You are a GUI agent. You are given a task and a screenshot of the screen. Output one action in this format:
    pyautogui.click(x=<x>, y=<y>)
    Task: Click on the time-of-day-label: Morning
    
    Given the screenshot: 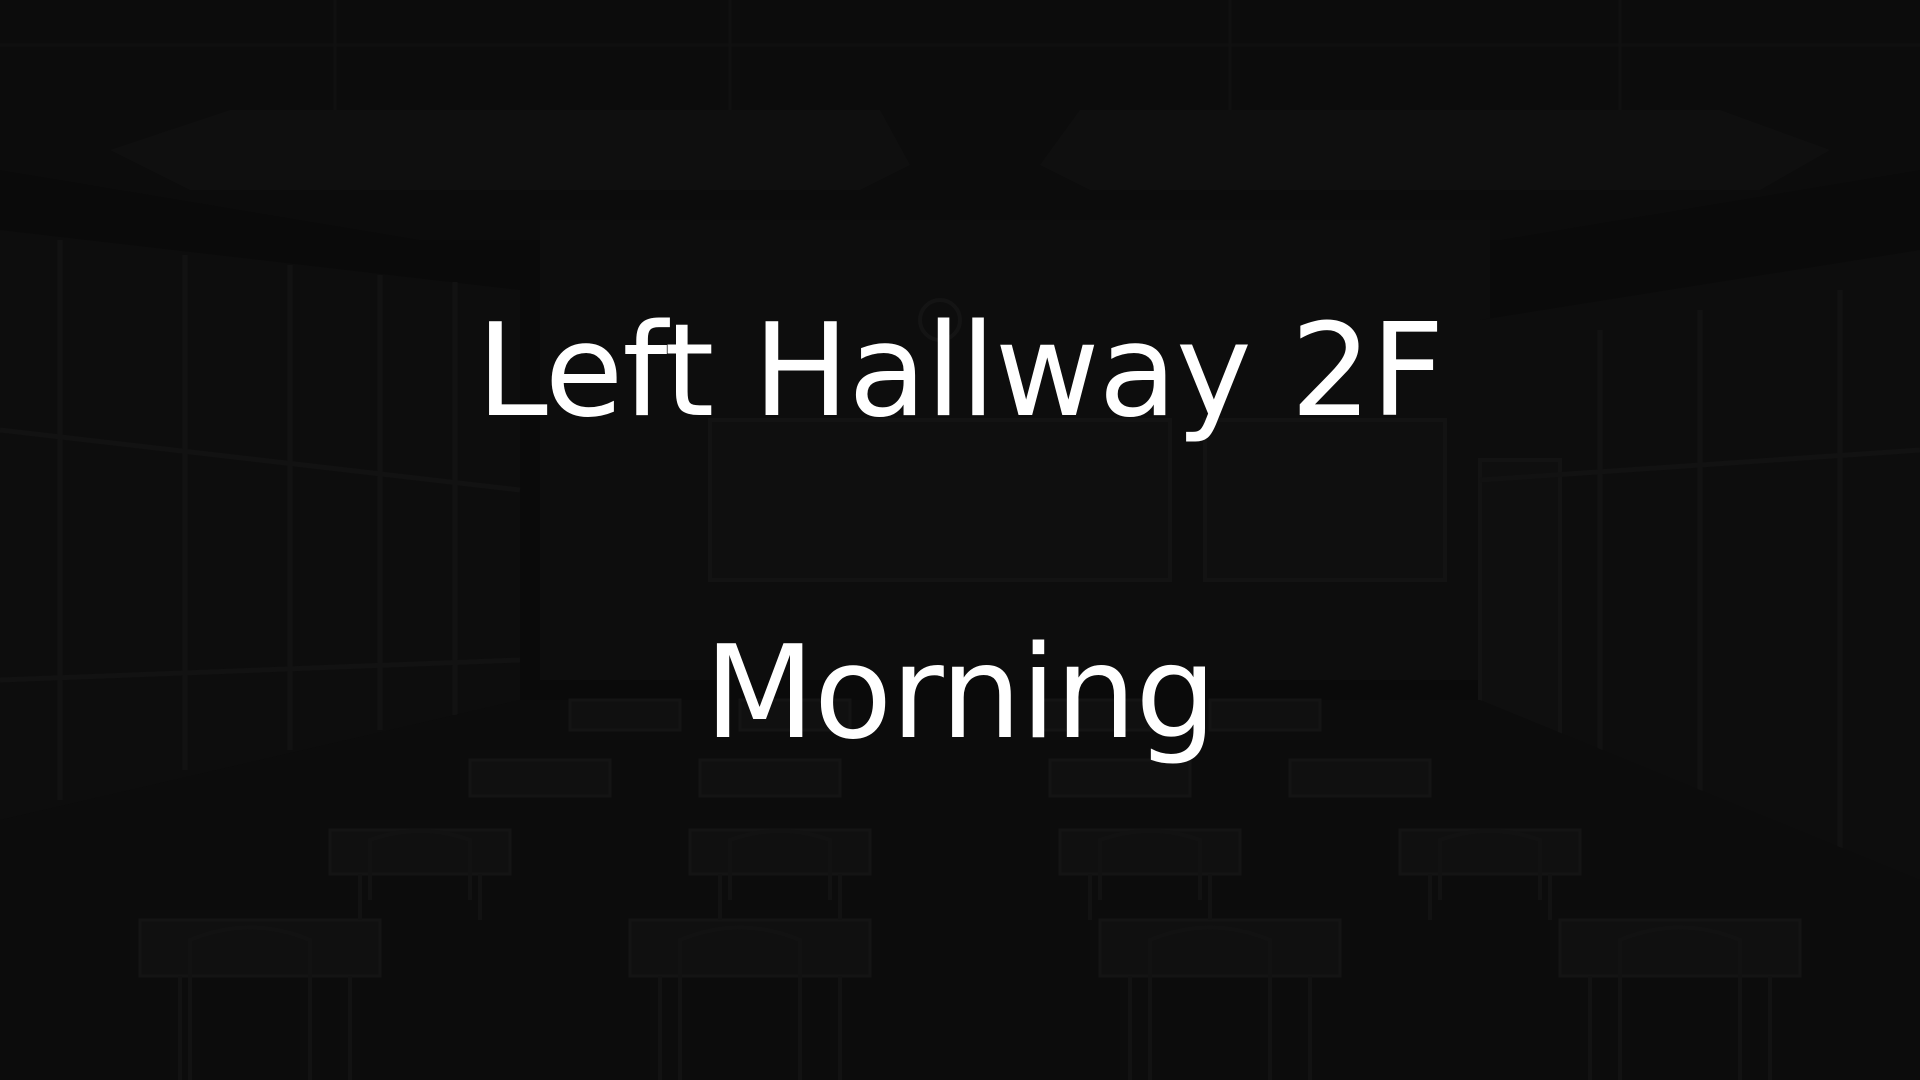 What is the action you would take?
    pyautogui.click(x=960, y=693)
    